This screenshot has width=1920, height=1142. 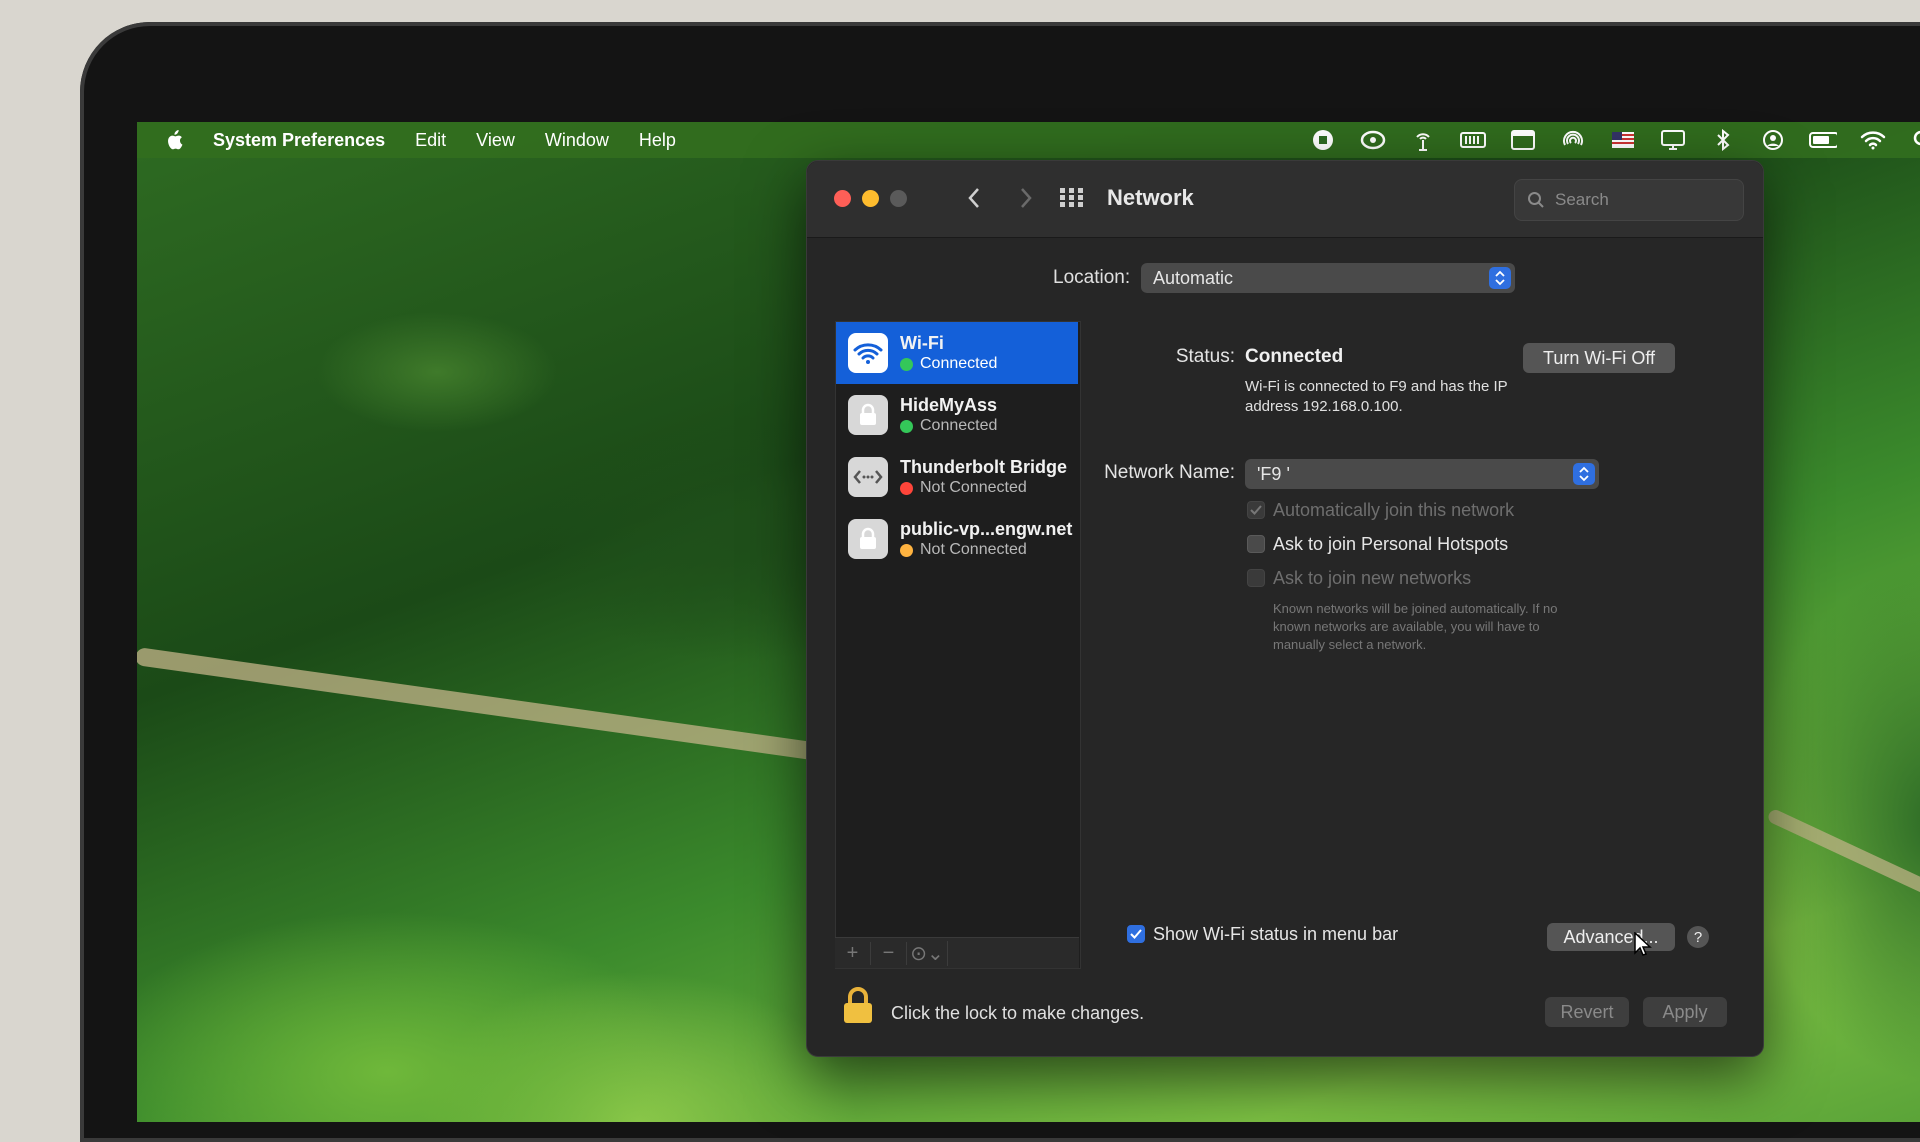 I want to click on chevron-left-icon, so click(x=973, y=198).